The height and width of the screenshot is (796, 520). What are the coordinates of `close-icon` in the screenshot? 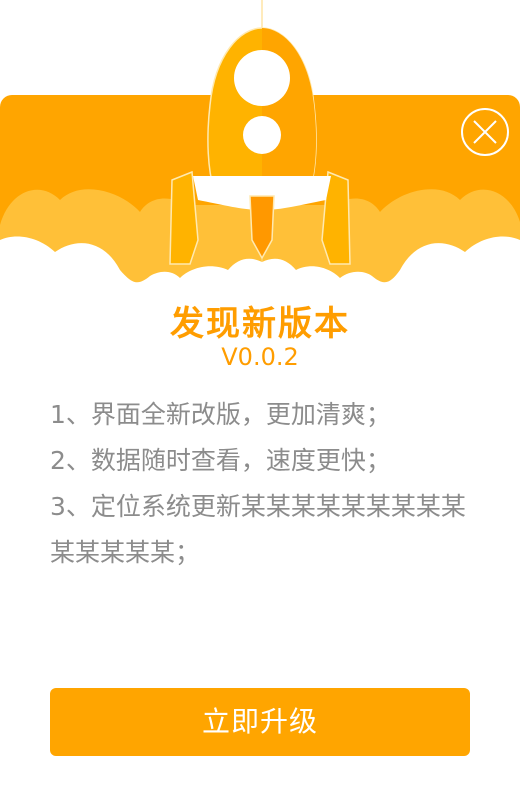 It's located at (485, 132).